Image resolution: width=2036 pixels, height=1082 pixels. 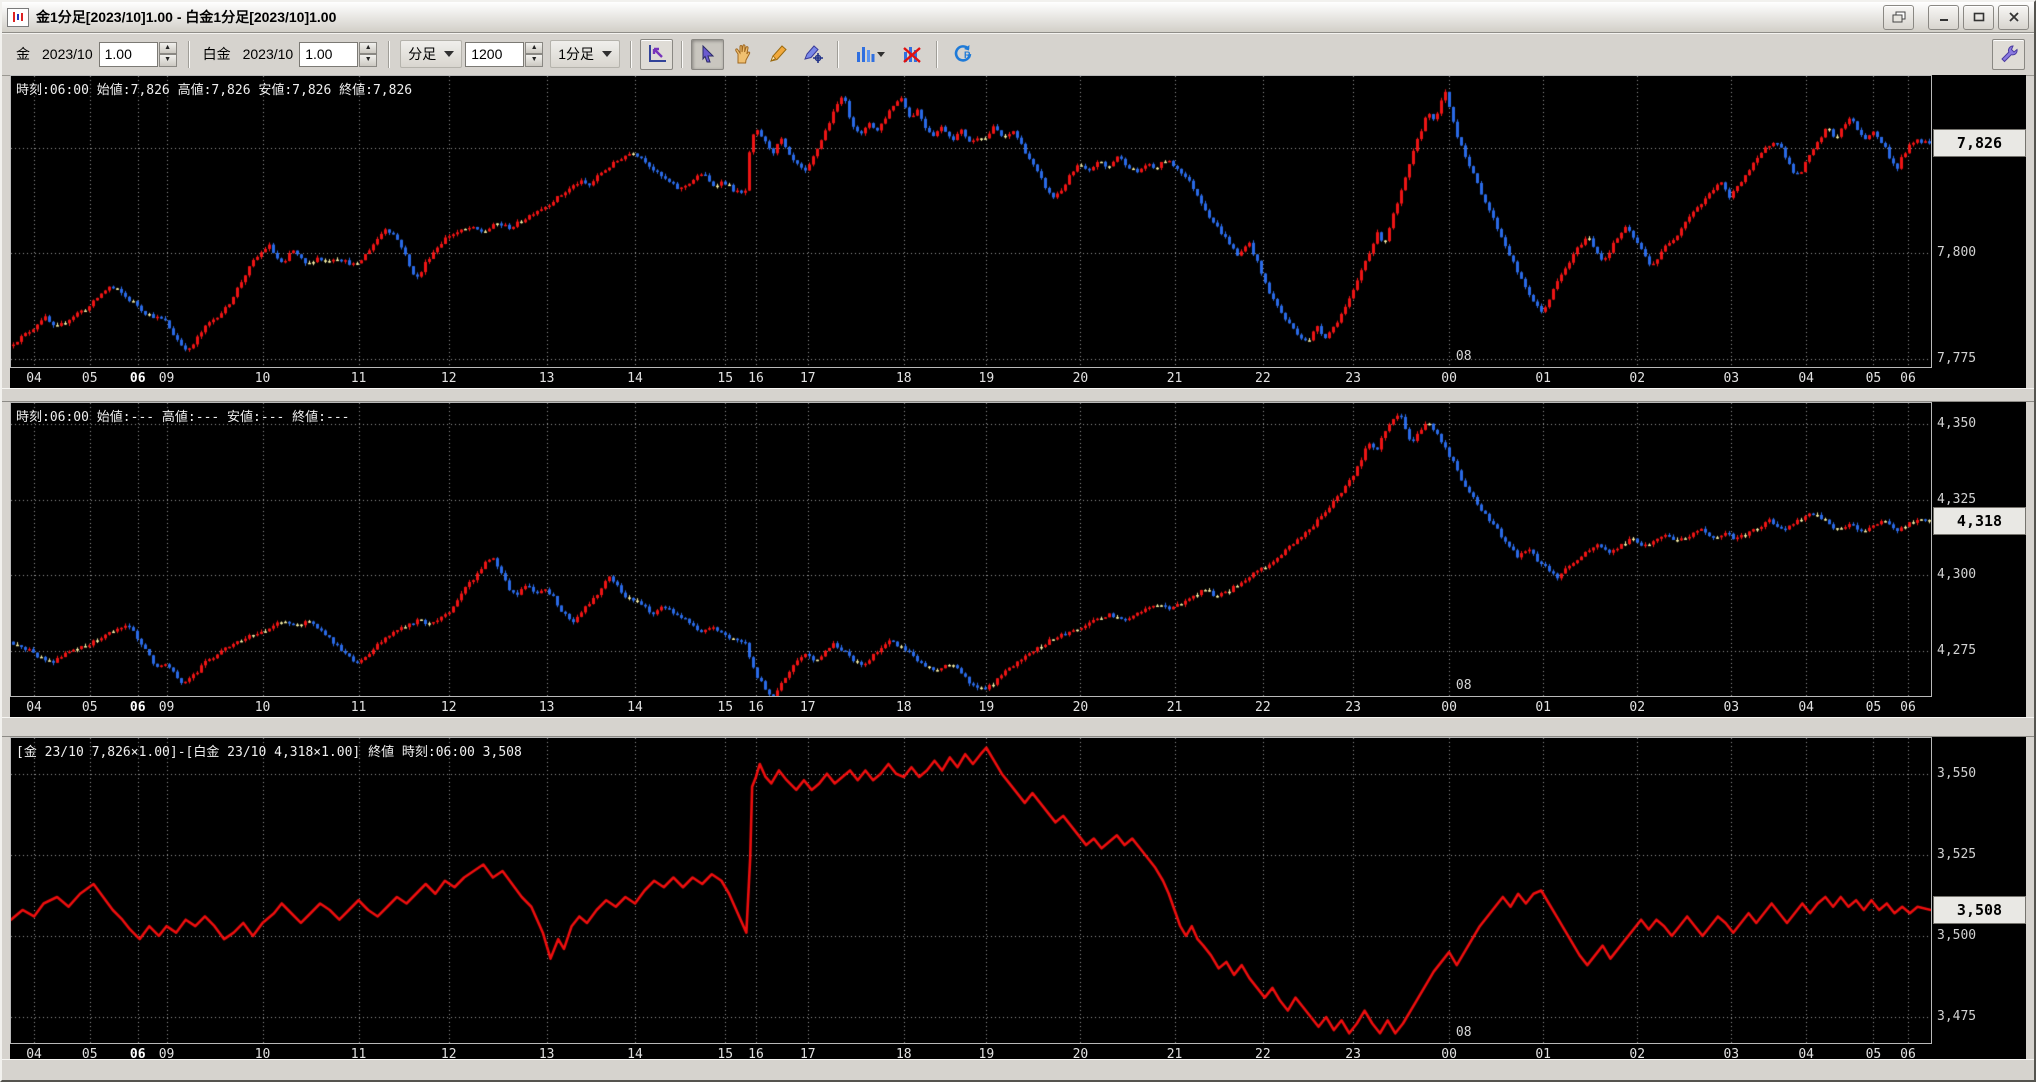 I want to click on reload-button: R, so click(x=962, y=54).